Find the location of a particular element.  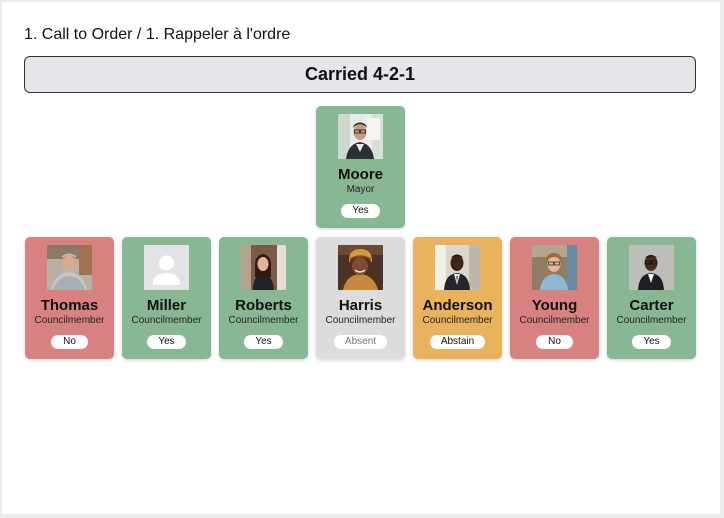

vote-badge: Abstain is located at coordinates (457, 342).